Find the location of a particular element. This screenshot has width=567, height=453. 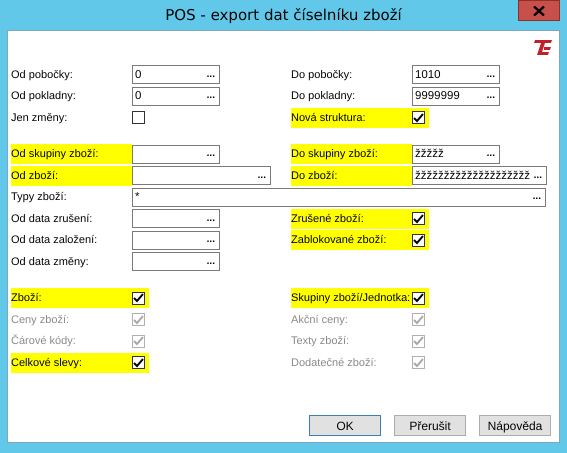

field-label: Do zboží: is located at coordinates (351, 176).